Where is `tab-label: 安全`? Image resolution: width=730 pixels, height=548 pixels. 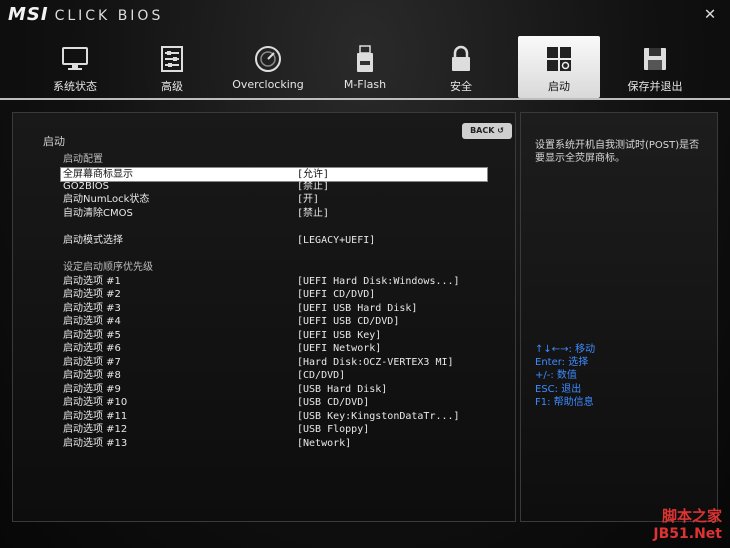
tab-label: 安全 is located at coordinates (461, 86).